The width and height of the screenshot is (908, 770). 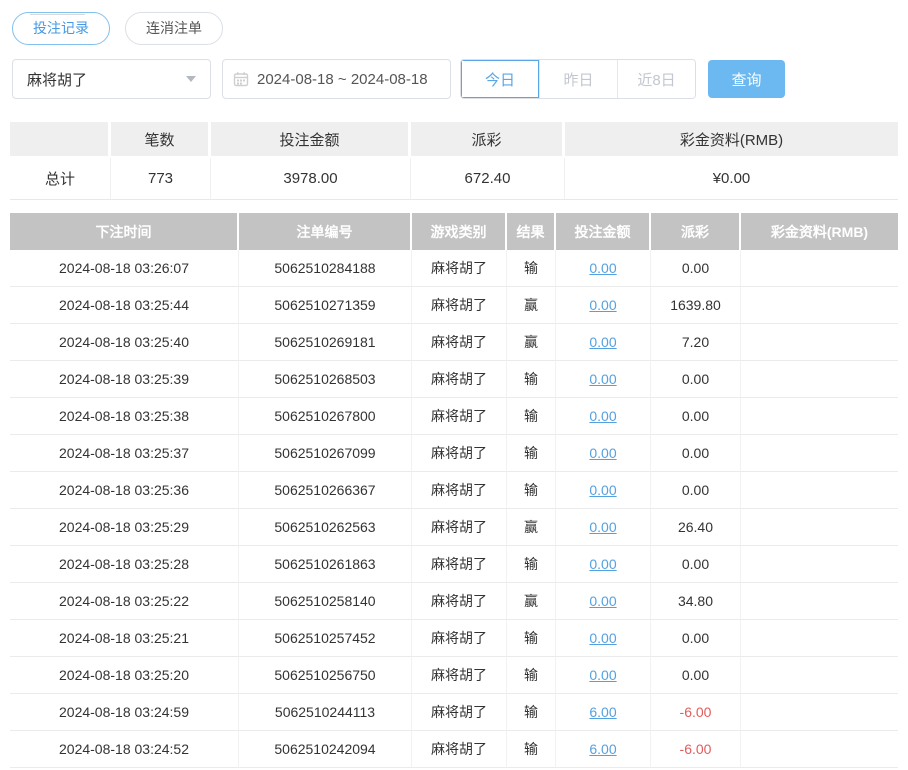 What do you see at coordinates (124, 416) in the screenshot?
I see `cell-bet-time: 2024-08-18 03:25:38` at bounding box center [124, 416].